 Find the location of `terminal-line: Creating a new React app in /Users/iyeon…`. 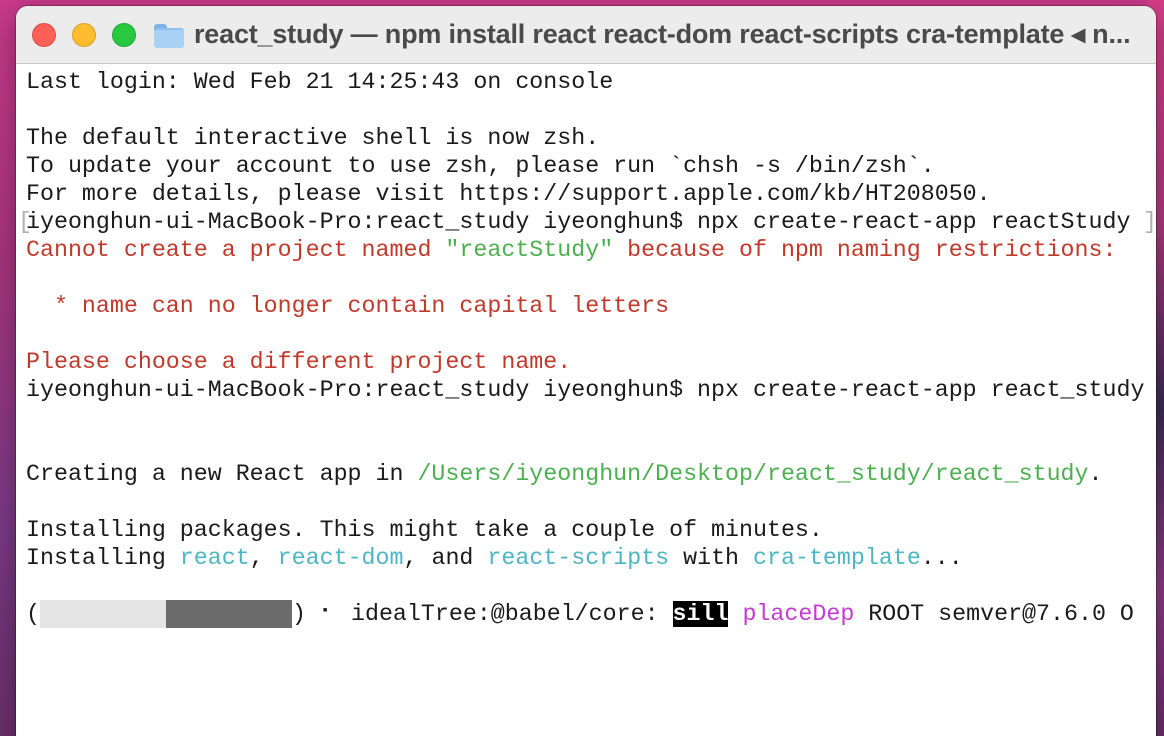

terminal-line: Creating a new React app in /Users/iyeon… is located at coordinates (591, 474).